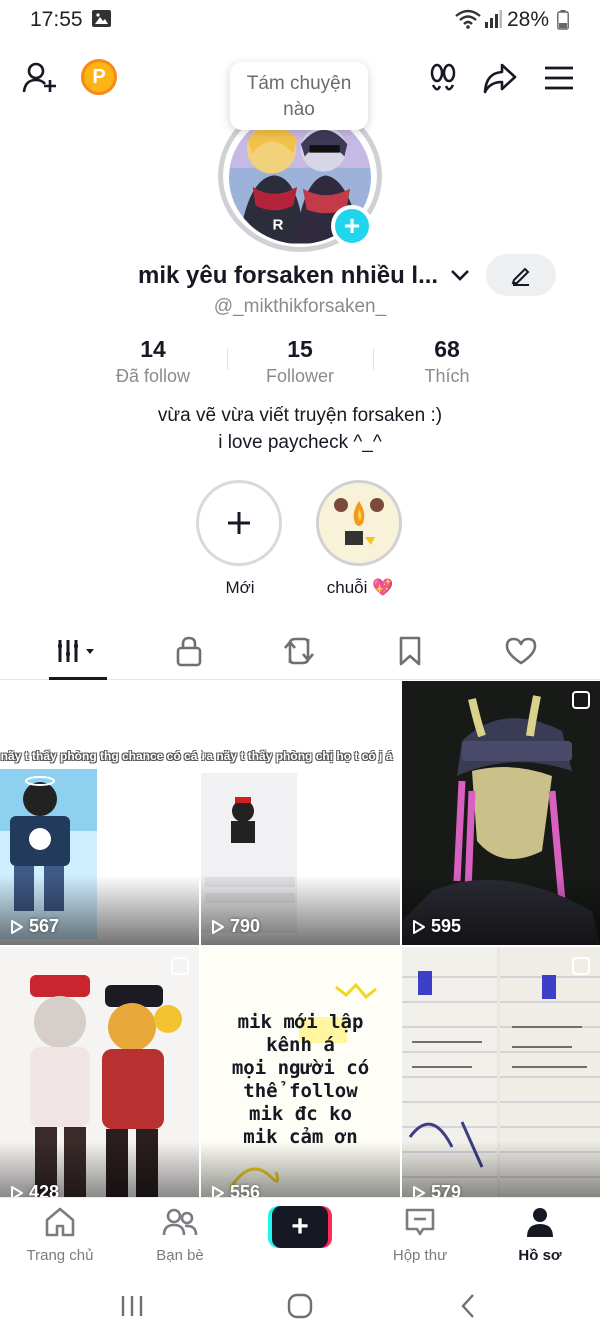 Image resolution: width=600 pixels, height=1338 pixels. What do you see at coordinates (447, 349) in the screenshot?
I see `stat-value: 68` at bounding box center [447, 349].